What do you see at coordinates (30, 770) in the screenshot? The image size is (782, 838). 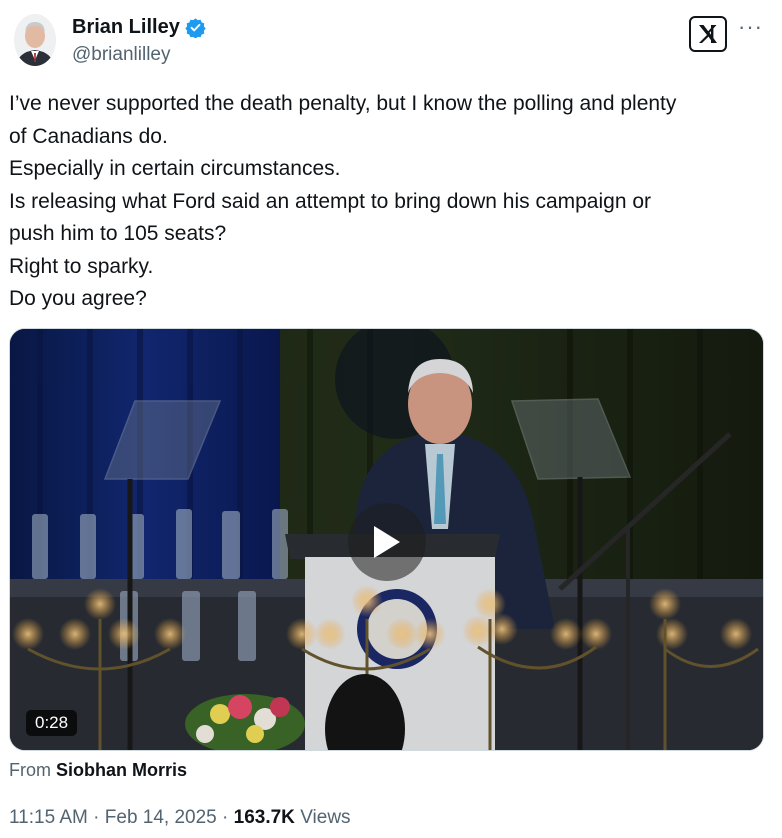 I see `from-prefix: From` at bounding box center [30, 770].